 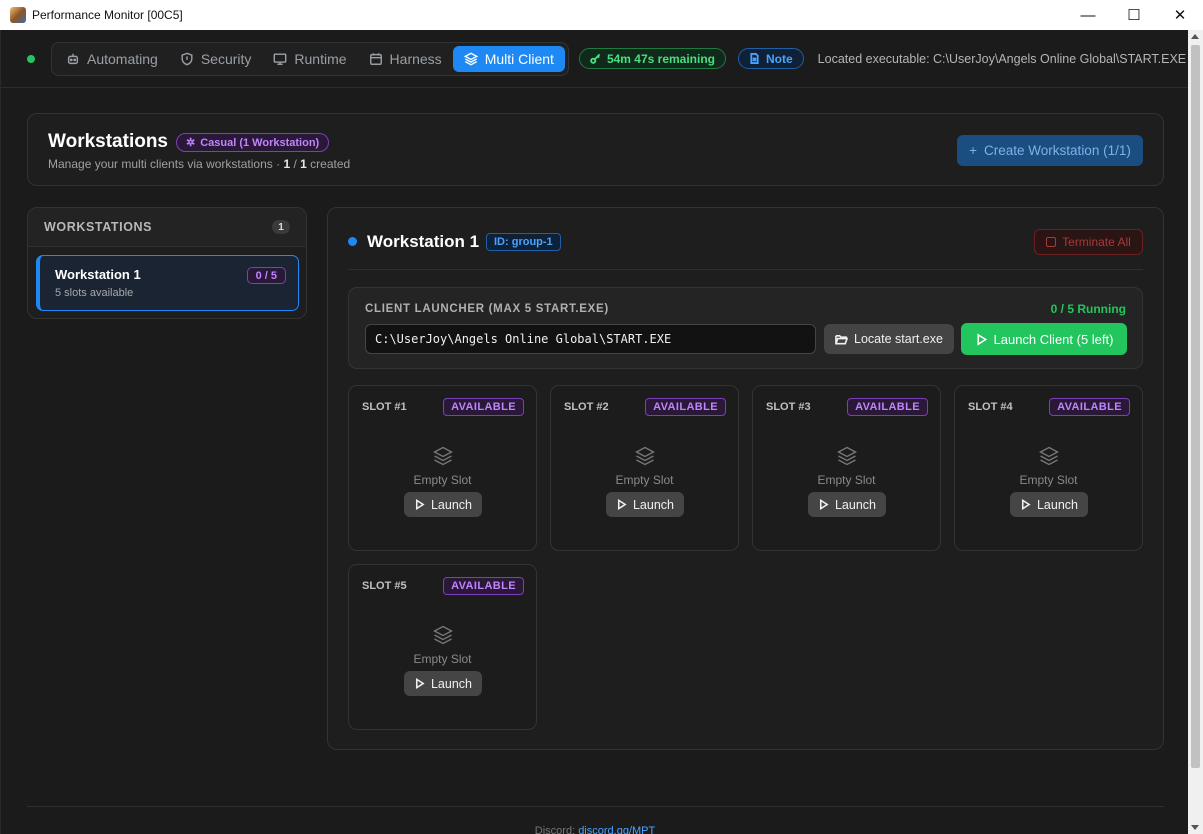 I want to click on launch-client-button: Launch Client (5 left), so click(x=1044, y=339).